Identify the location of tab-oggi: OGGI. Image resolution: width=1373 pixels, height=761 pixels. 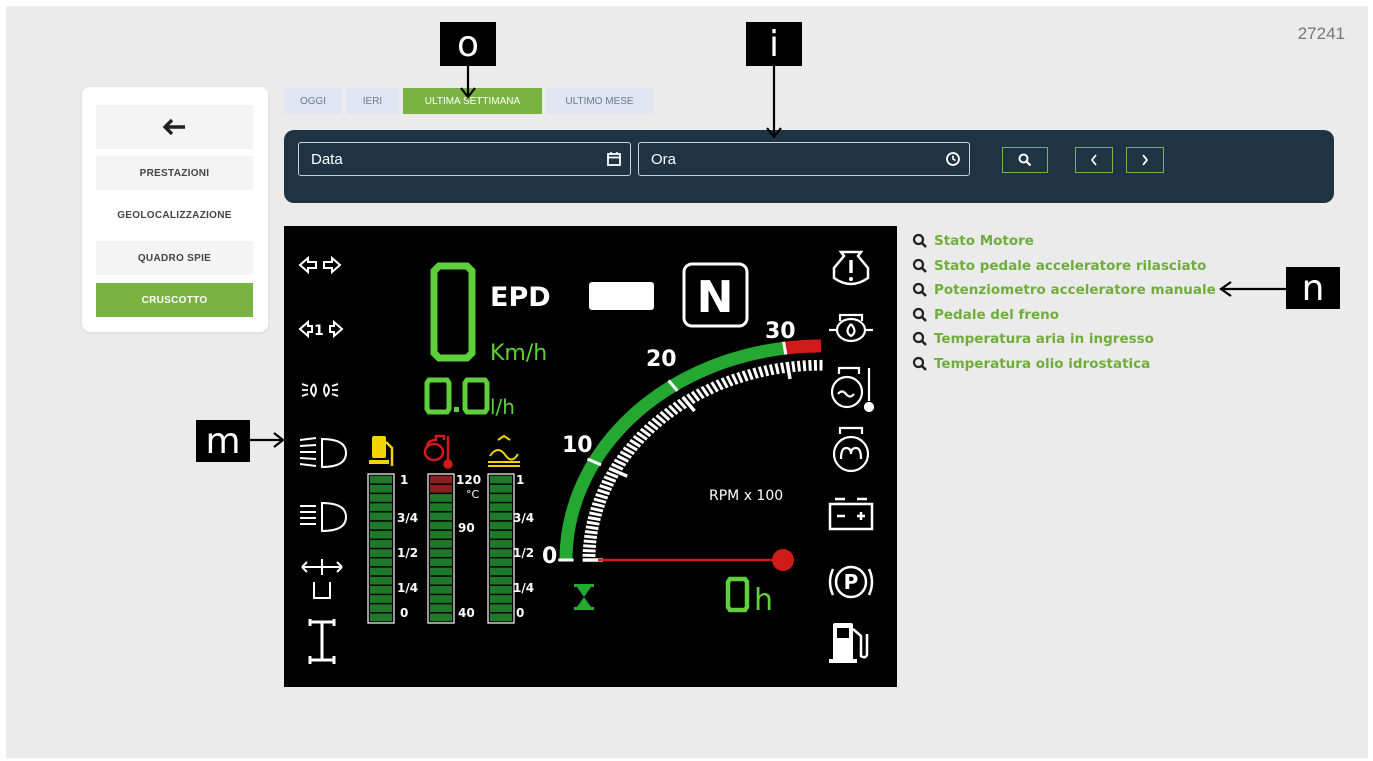
(313, 101).